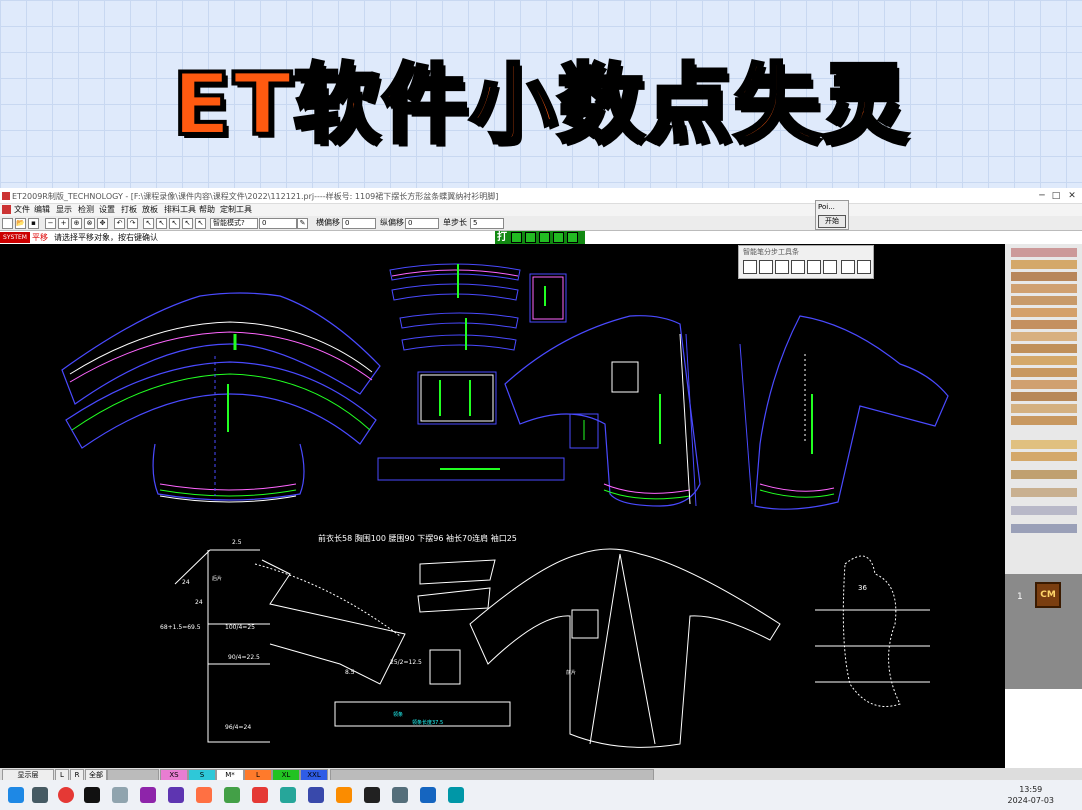 The width and height of the screenshot is (1082, 810). I want to click on tool-measure-icon, so click(1044, 444).